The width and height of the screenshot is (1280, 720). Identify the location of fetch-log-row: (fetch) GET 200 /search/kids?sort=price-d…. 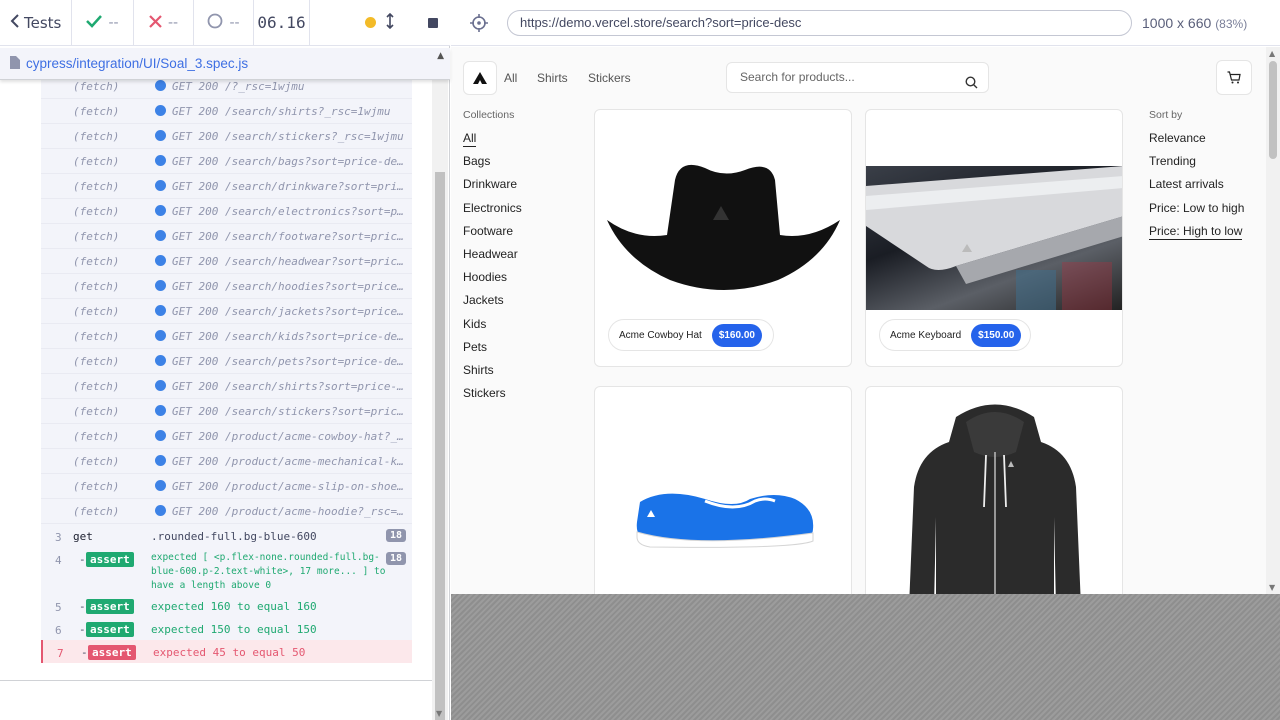
(226, 336).